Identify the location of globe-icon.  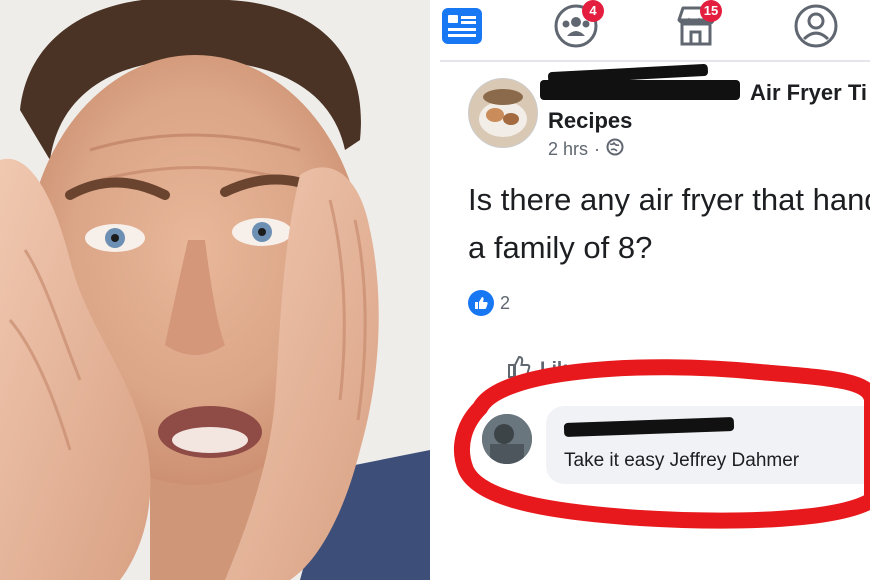
(615, 149).